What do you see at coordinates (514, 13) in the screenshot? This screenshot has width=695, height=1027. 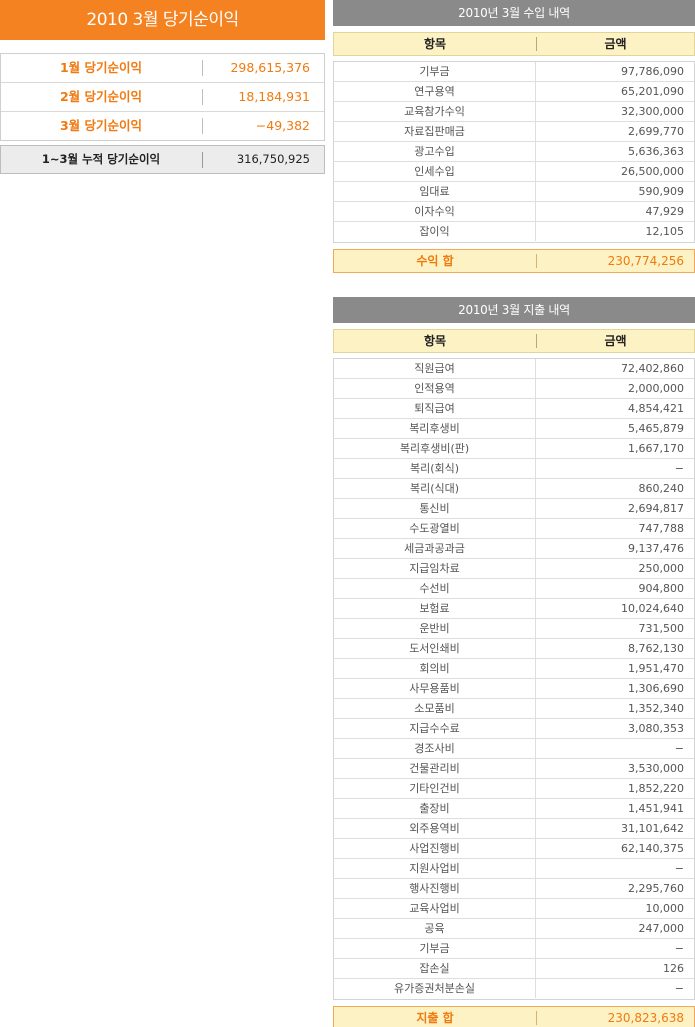 I see `income-title: 2010년 3월 수입 내역` at bounding box center [514, 13].